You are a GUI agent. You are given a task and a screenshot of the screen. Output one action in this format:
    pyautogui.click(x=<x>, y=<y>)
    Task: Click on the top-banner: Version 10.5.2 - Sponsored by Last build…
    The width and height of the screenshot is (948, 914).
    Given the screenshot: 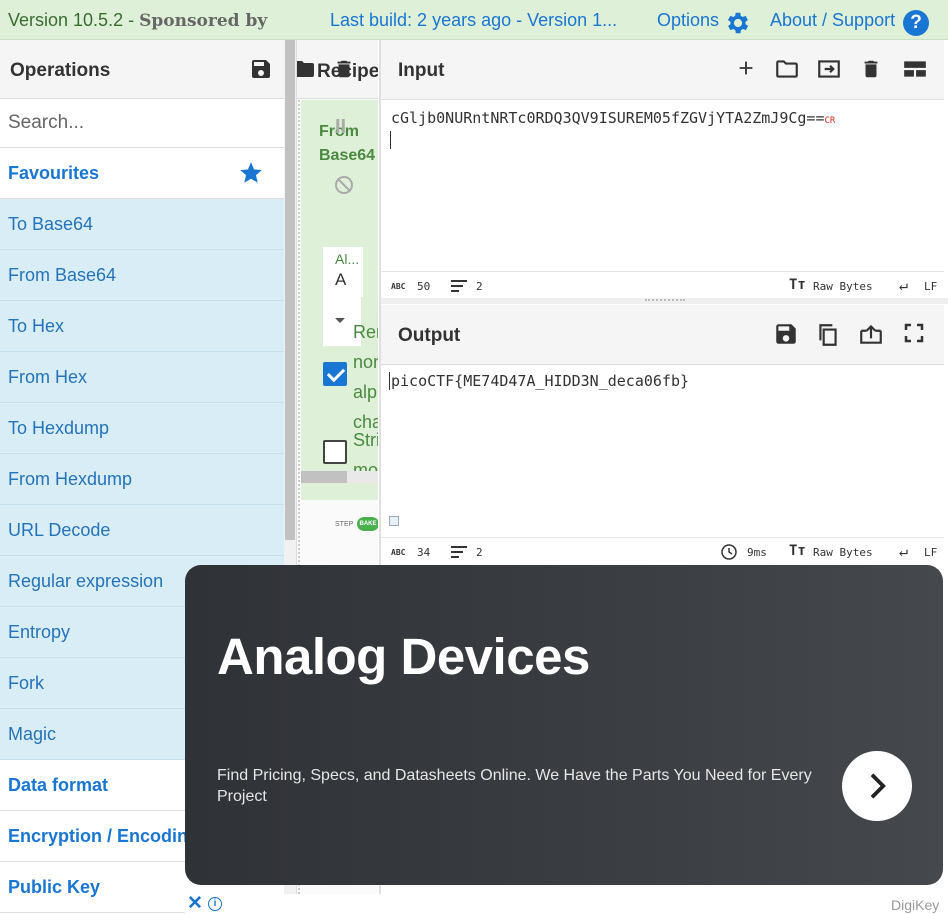 What is the action you would take?
    pyautogui.click(x=474, y=20)
    